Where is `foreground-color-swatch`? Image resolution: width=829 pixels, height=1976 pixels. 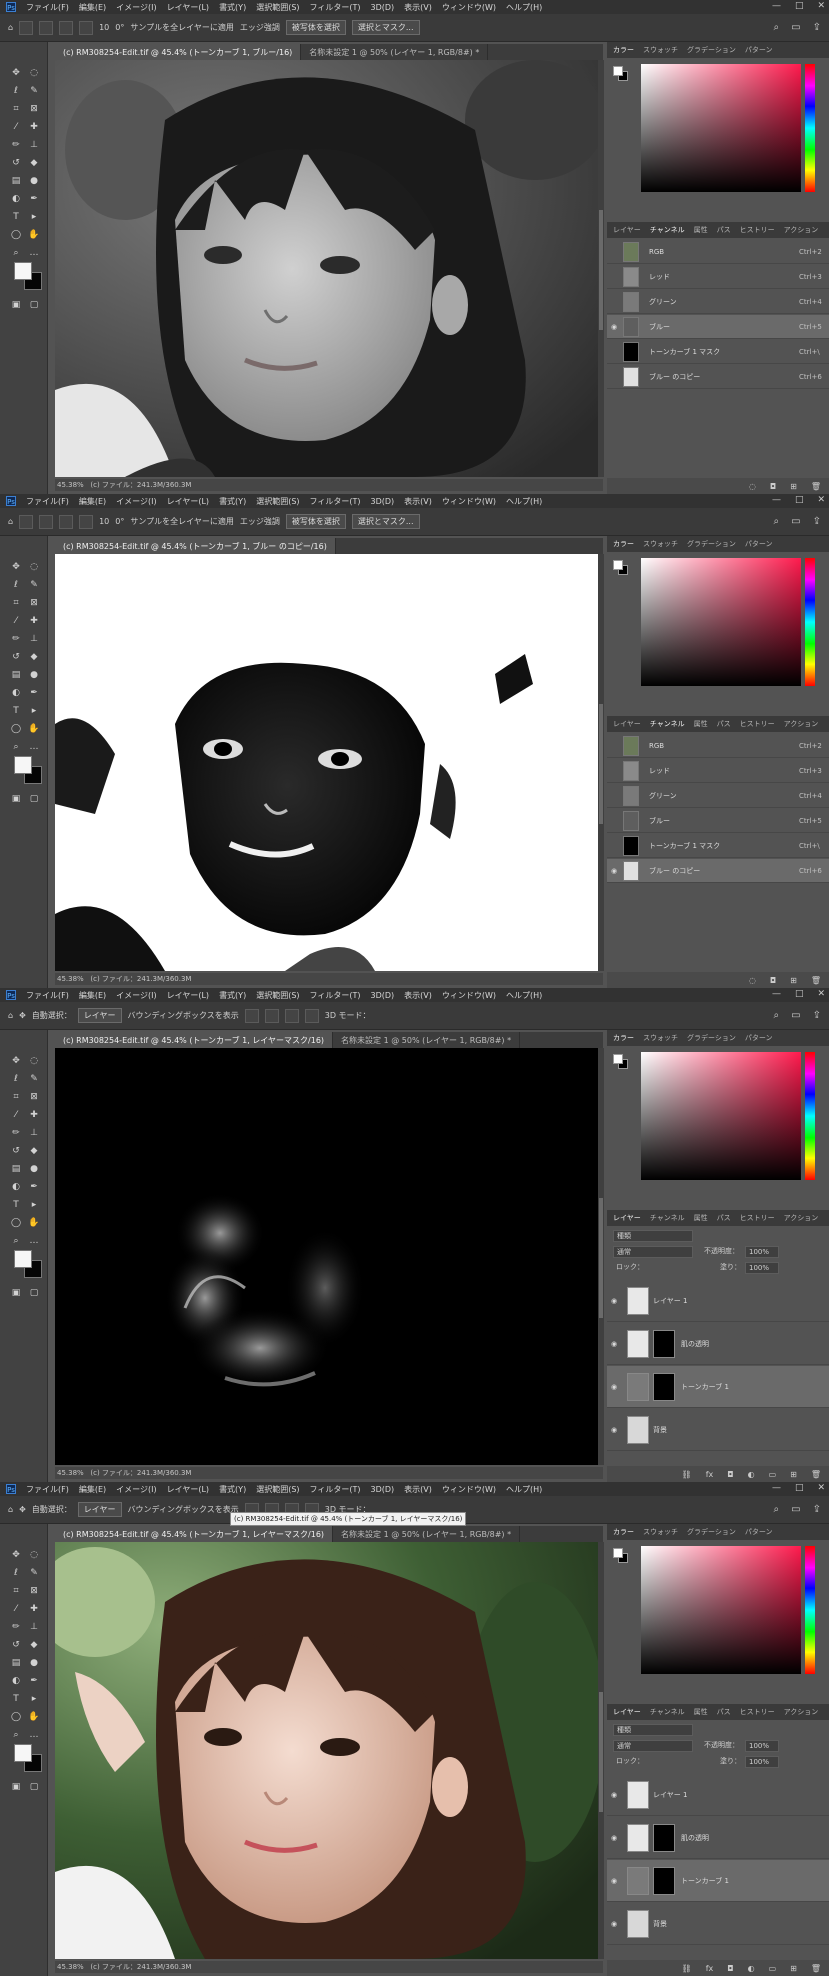 foreground-color-swatch is located at coordinates (23, 271).